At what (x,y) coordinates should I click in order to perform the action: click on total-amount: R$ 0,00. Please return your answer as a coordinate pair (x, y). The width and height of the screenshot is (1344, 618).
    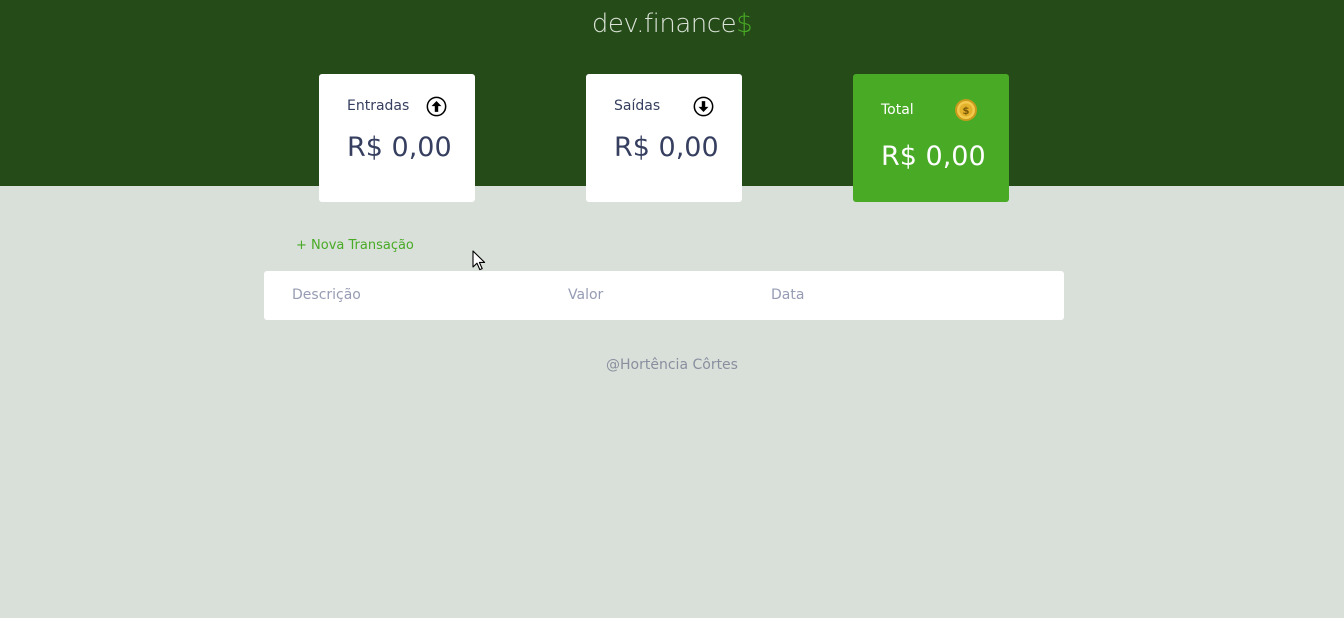
    Looking at the image, I should click on (933, 156).